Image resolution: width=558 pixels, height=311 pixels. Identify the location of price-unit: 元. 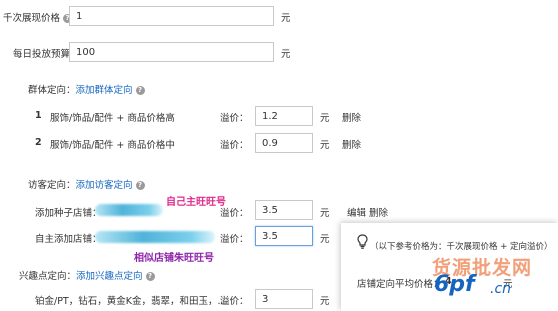
(286, 18).